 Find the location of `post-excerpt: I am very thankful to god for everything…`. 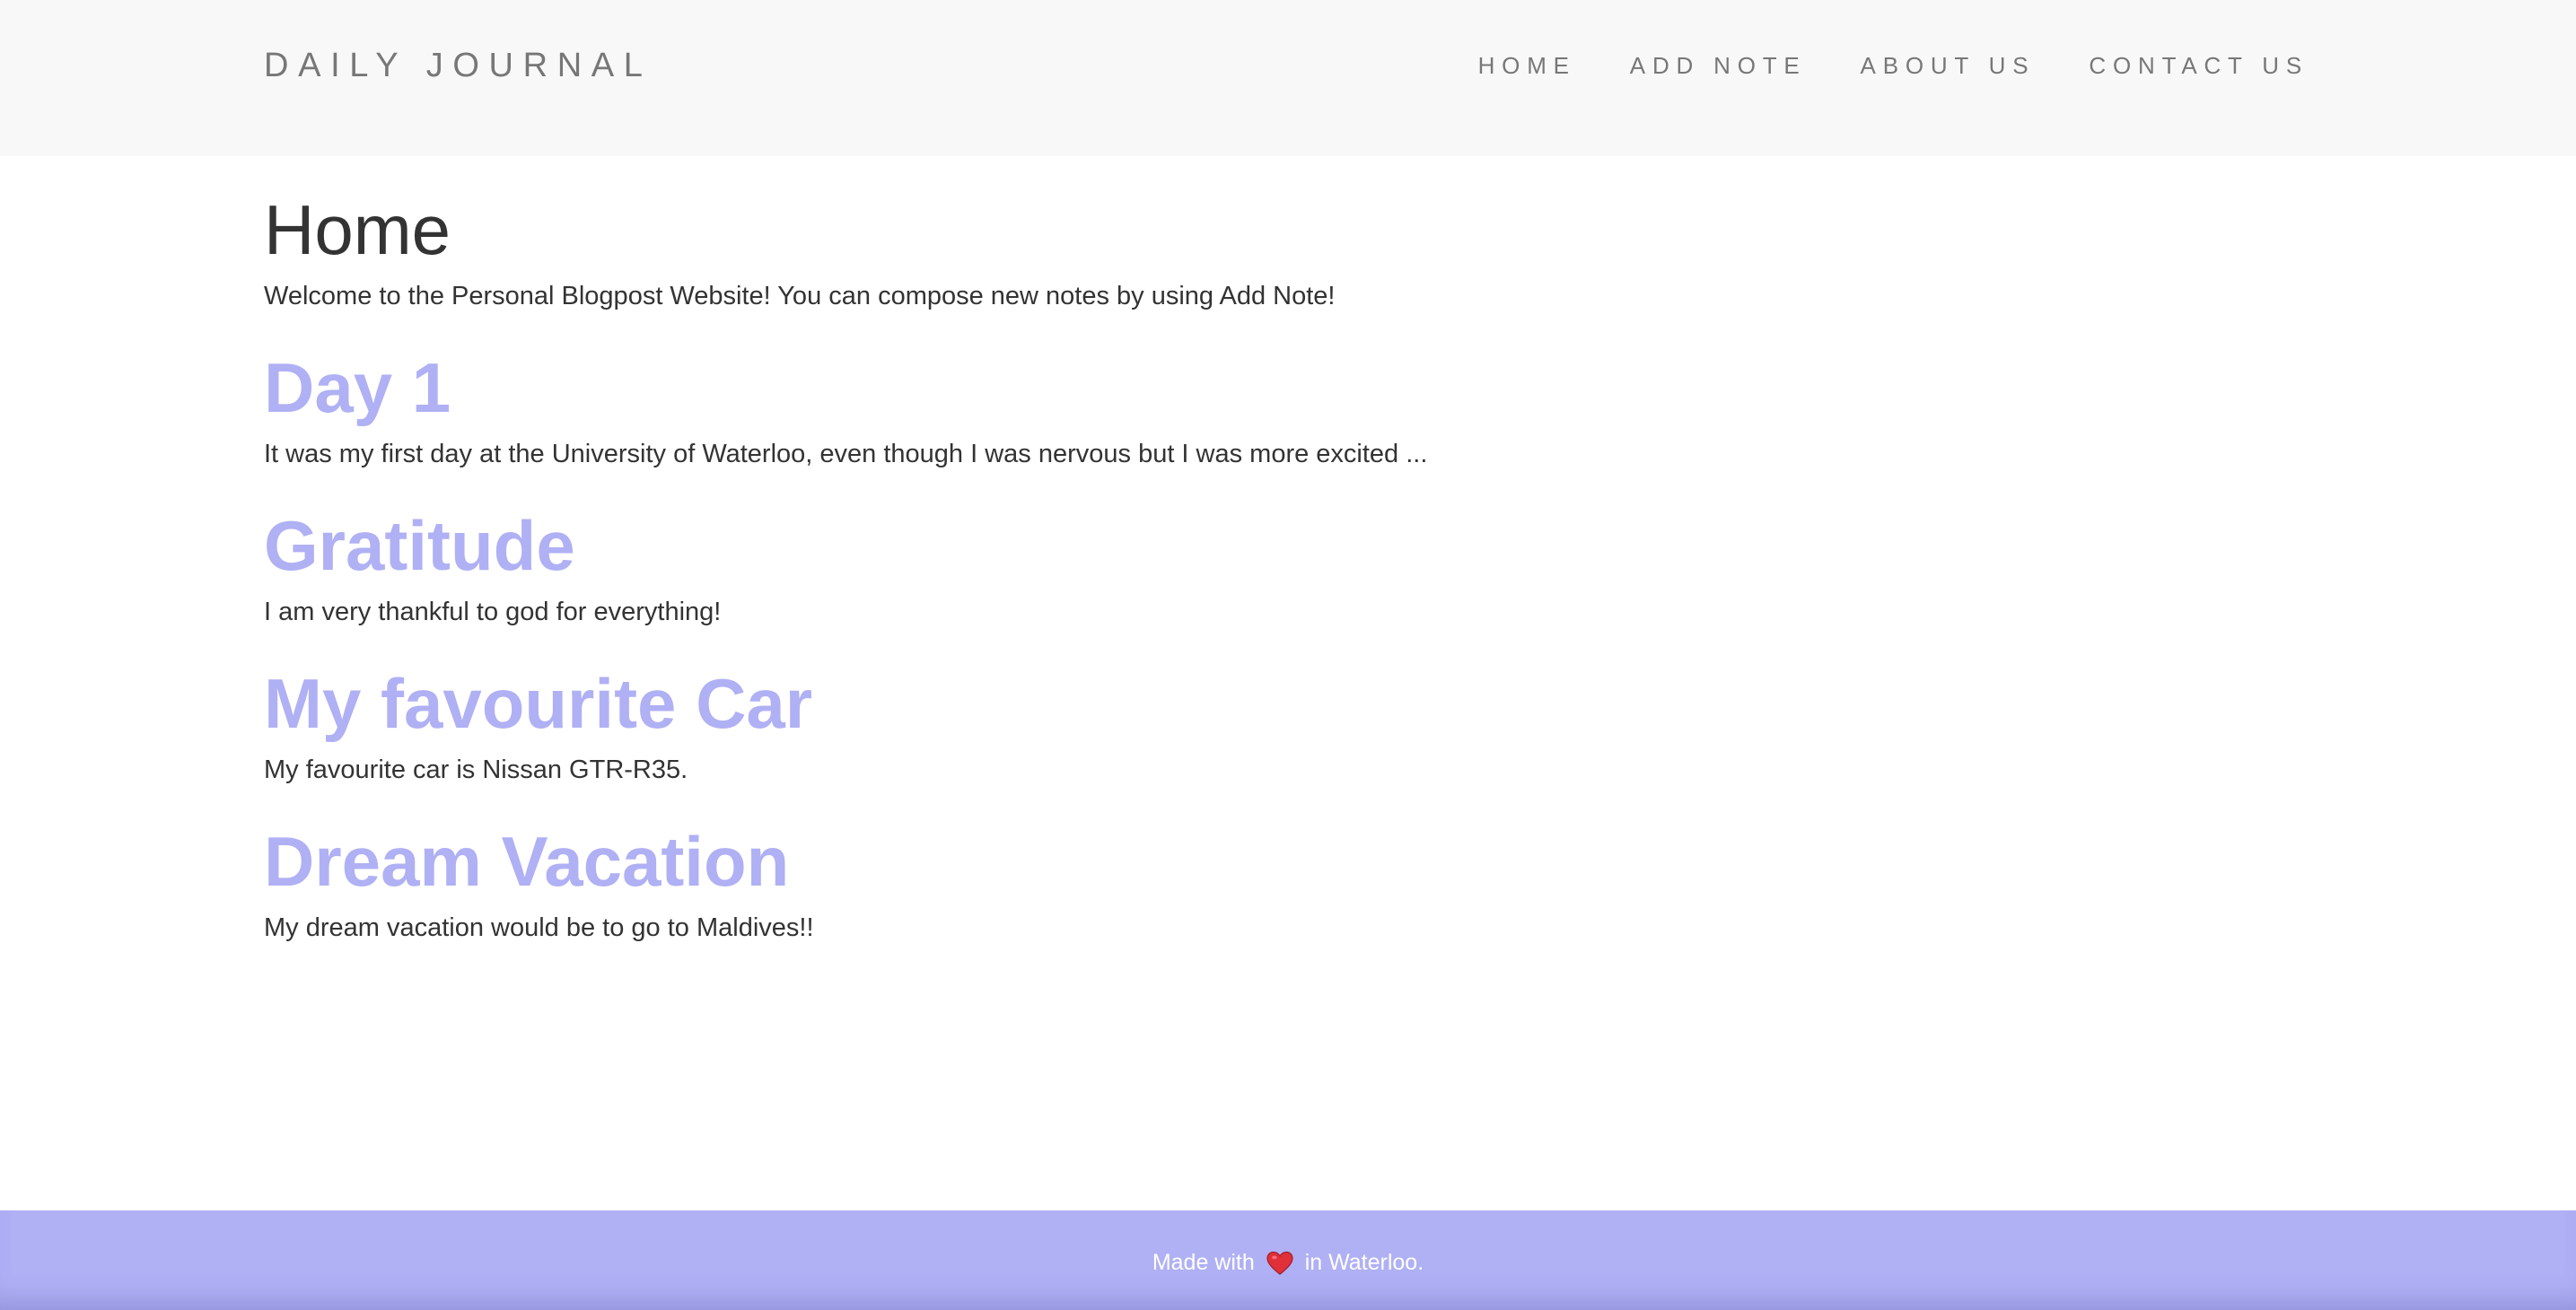

post-excerpt: I am very thankful to god for everything… is located at coordinates (493, 612).